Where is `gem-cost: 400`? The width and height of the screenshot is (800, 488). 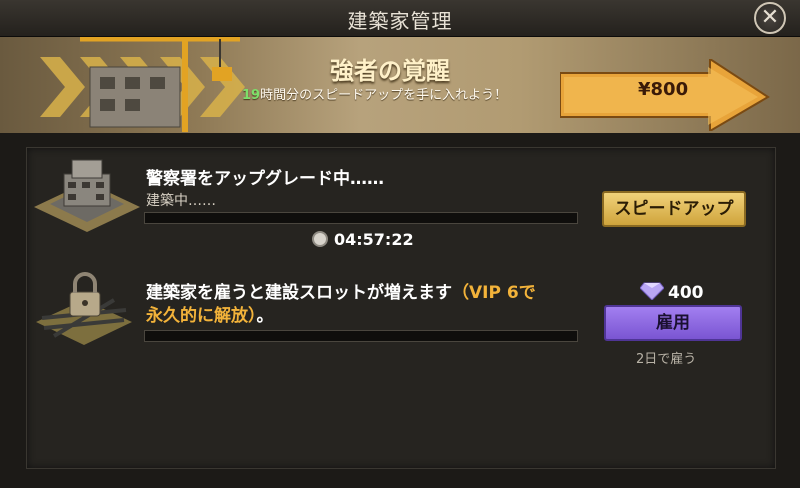 gem-cost: 400 is located at coordinates (671, 292).